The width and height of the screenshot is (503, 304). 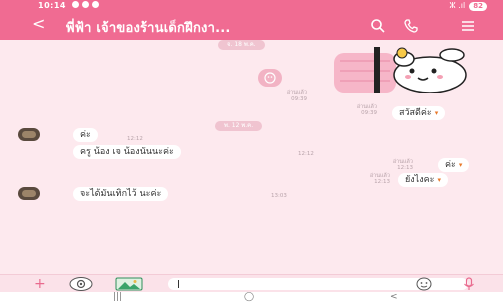 What do you see at coordinates (424, 284) in the screenshot?
I see `emoji-icon` at bounding box center [424, 284].